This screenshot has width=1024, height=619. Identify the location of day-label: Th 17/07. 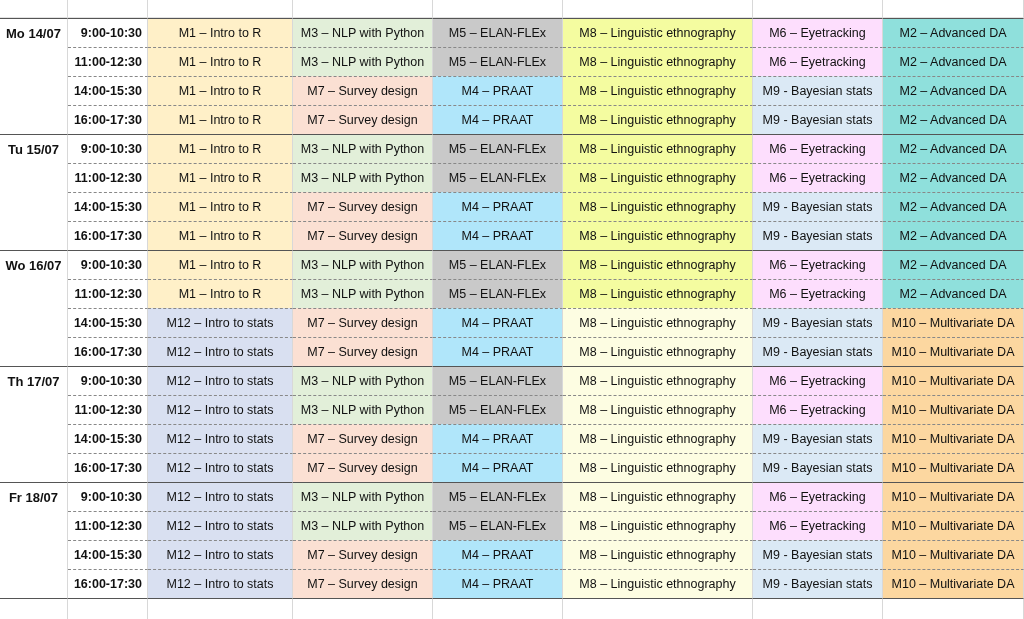
(33, 381).